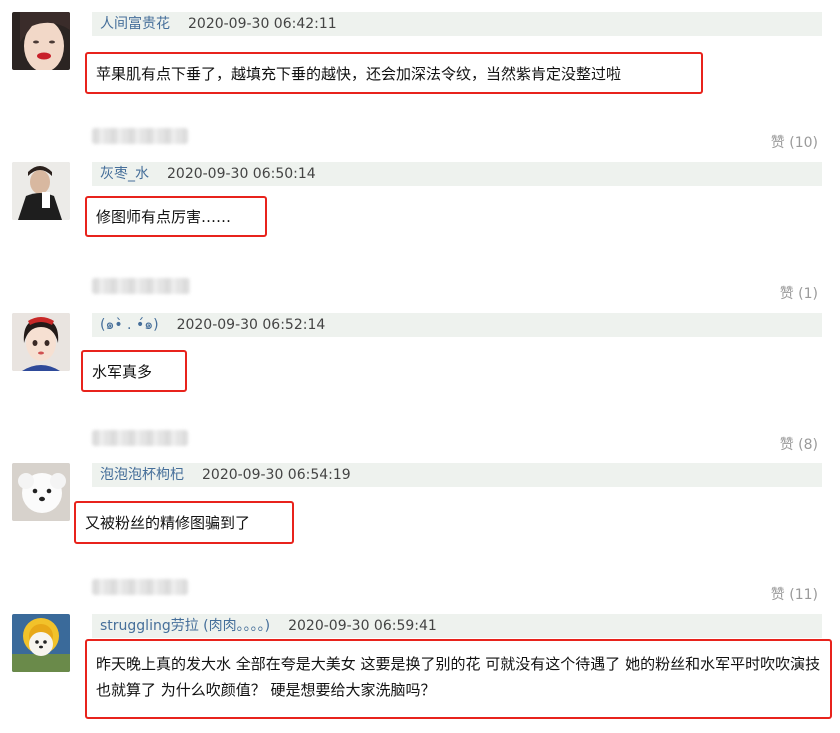  Describe the element at coordinates (457, 325) in the screenshot. I see `comment-header: (๑•̀ . •́๑) 2020-09-30 06:52:14` at that location.